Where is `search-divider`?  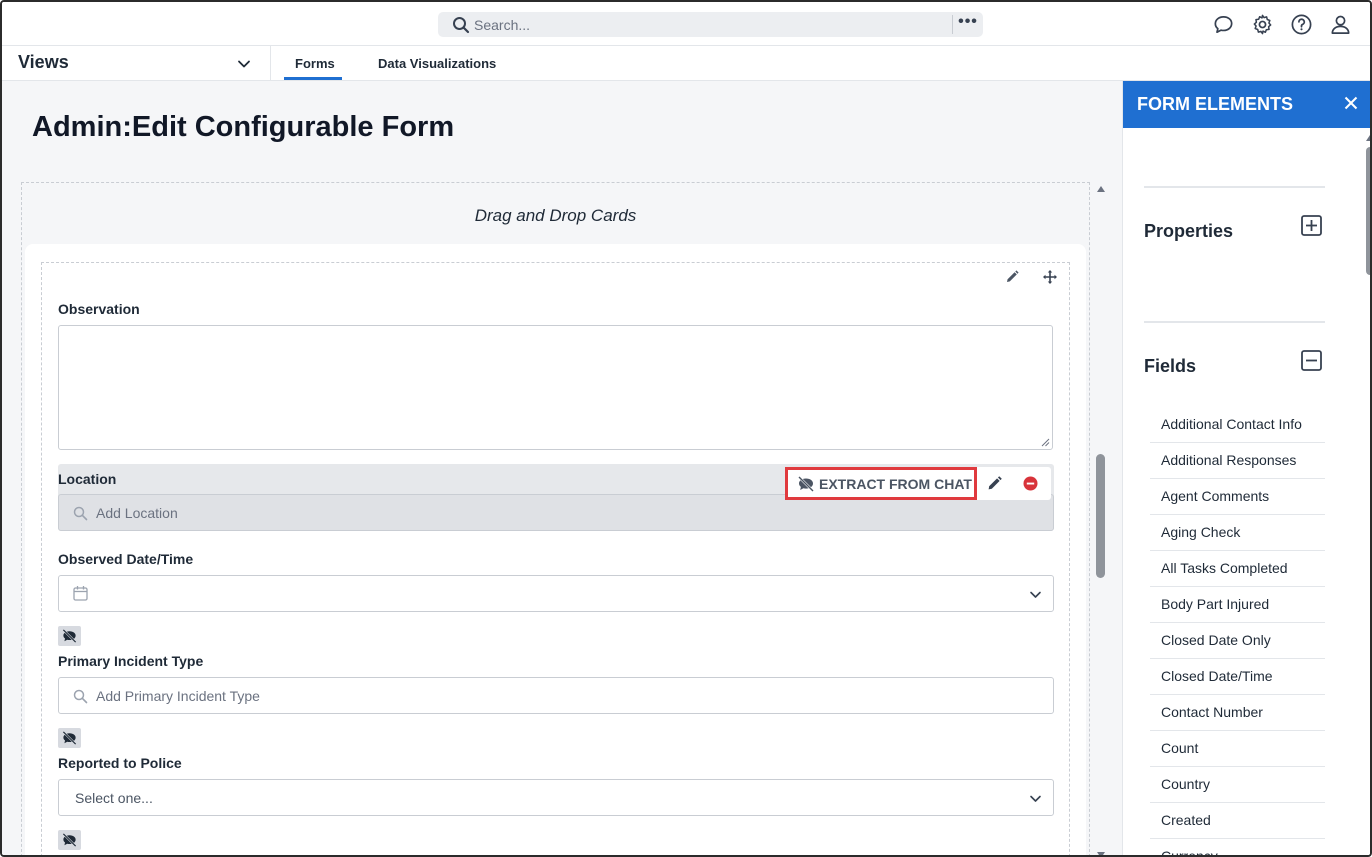
search-divider is located at coordinates (952, 24).